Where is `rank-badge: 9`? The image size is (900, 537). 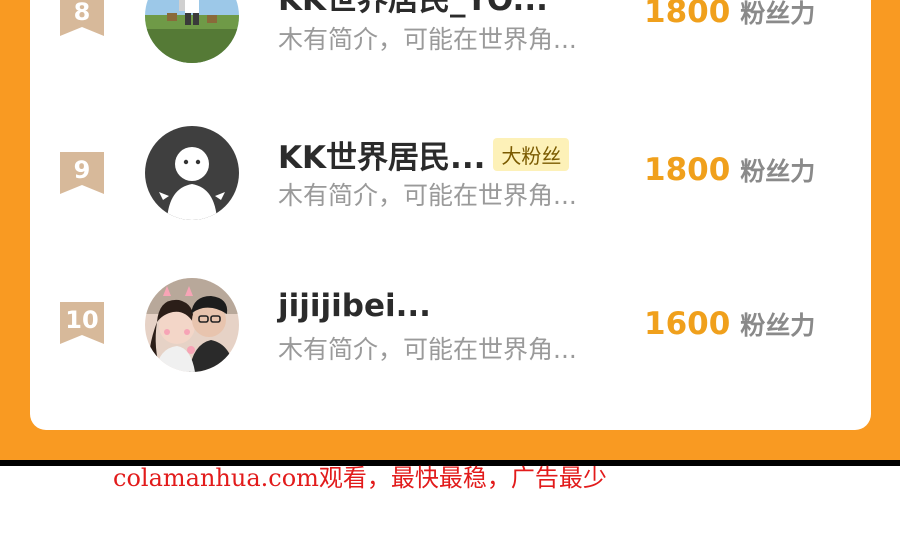 rank-badge: 9 is located at coordinates (82, 173).